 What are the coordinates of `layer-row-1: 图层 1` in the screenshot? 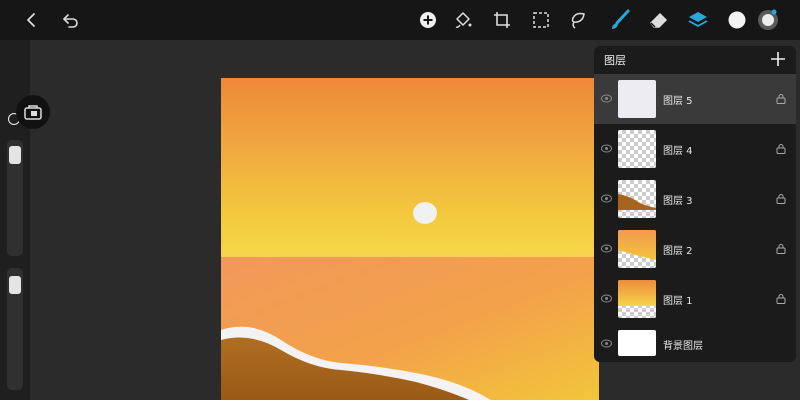 It's located at (695, 299).